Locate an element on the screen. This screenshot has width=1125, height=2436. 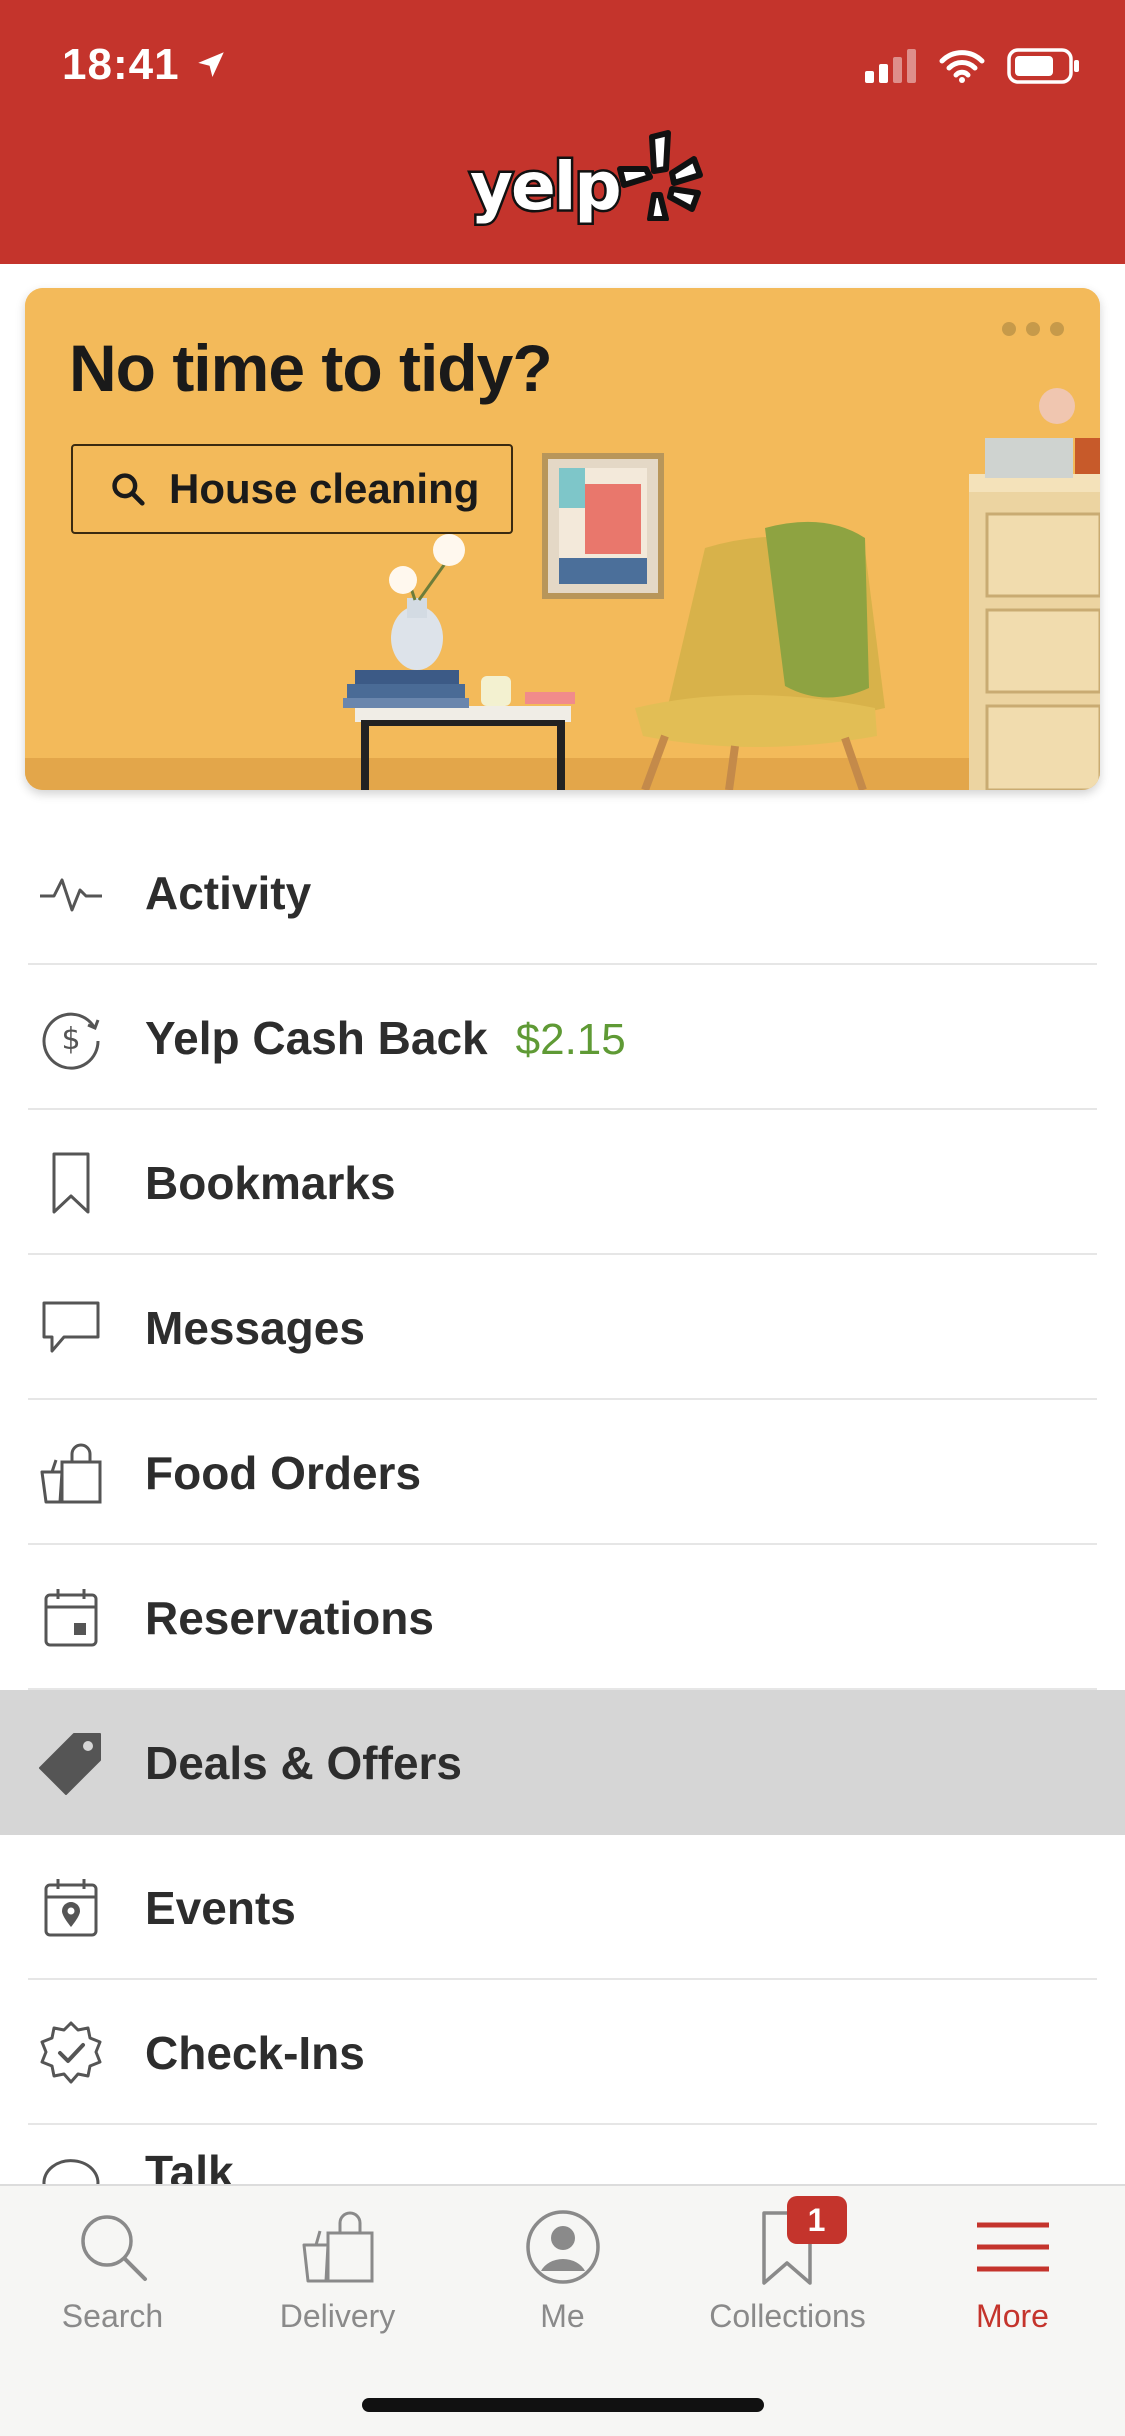
tab-label: Me is located at coordinates (562, 2316).